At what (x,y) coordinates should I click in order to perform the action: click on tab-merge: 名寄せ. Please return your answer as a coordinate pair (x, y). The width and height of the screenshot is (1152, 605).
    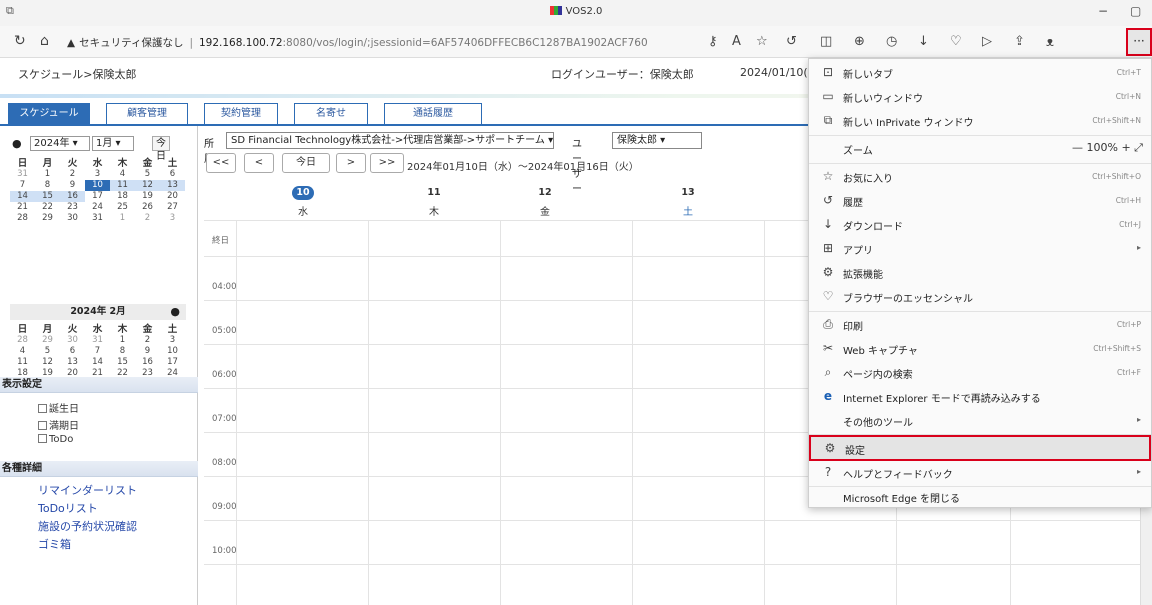
    Looking at the image, I should click on (331, 114).